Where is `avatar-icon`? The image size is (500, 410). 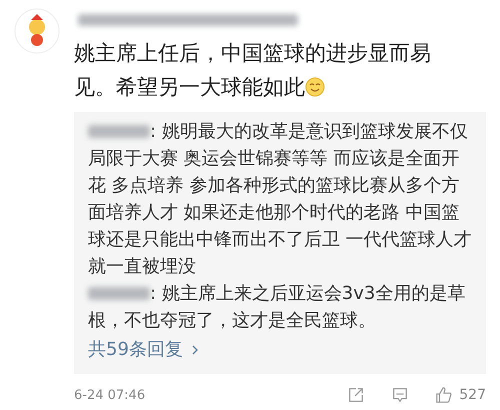 avatar-icon is located at coordinates (37, 31).